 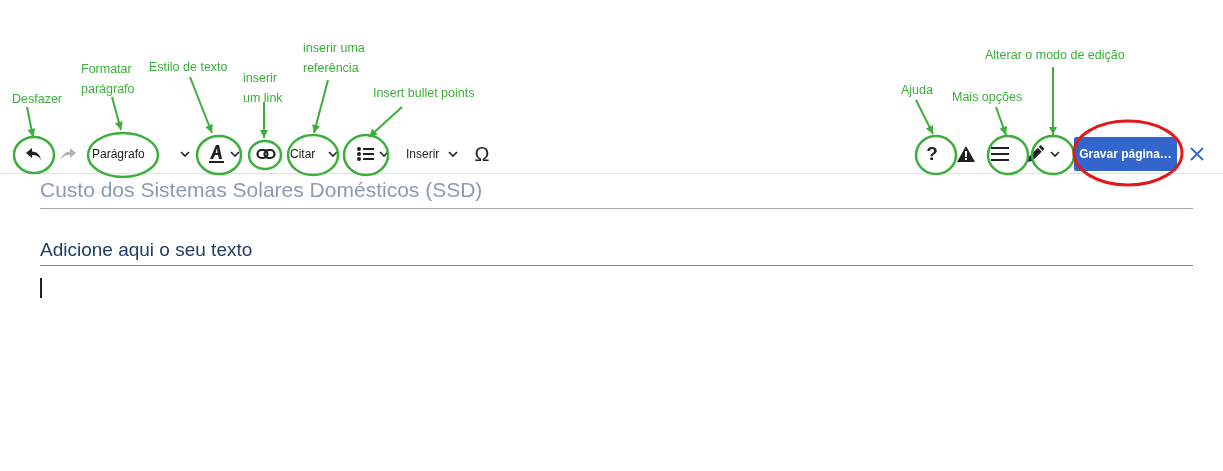 What do you see at coordinates (1197, 154) in the screenshot?
I see `close-icon` at bounding box center [1197, 154].